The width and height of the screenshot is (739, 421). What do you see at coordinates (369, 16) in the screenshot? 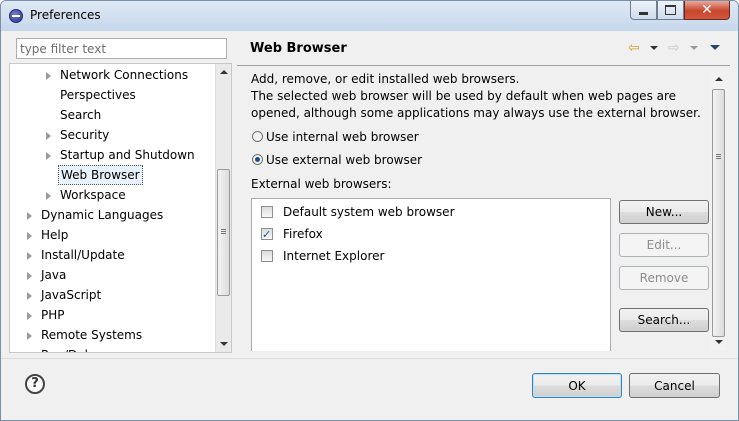
I see `title-bar: Preferences ✕` at bounding box center [369, 16].